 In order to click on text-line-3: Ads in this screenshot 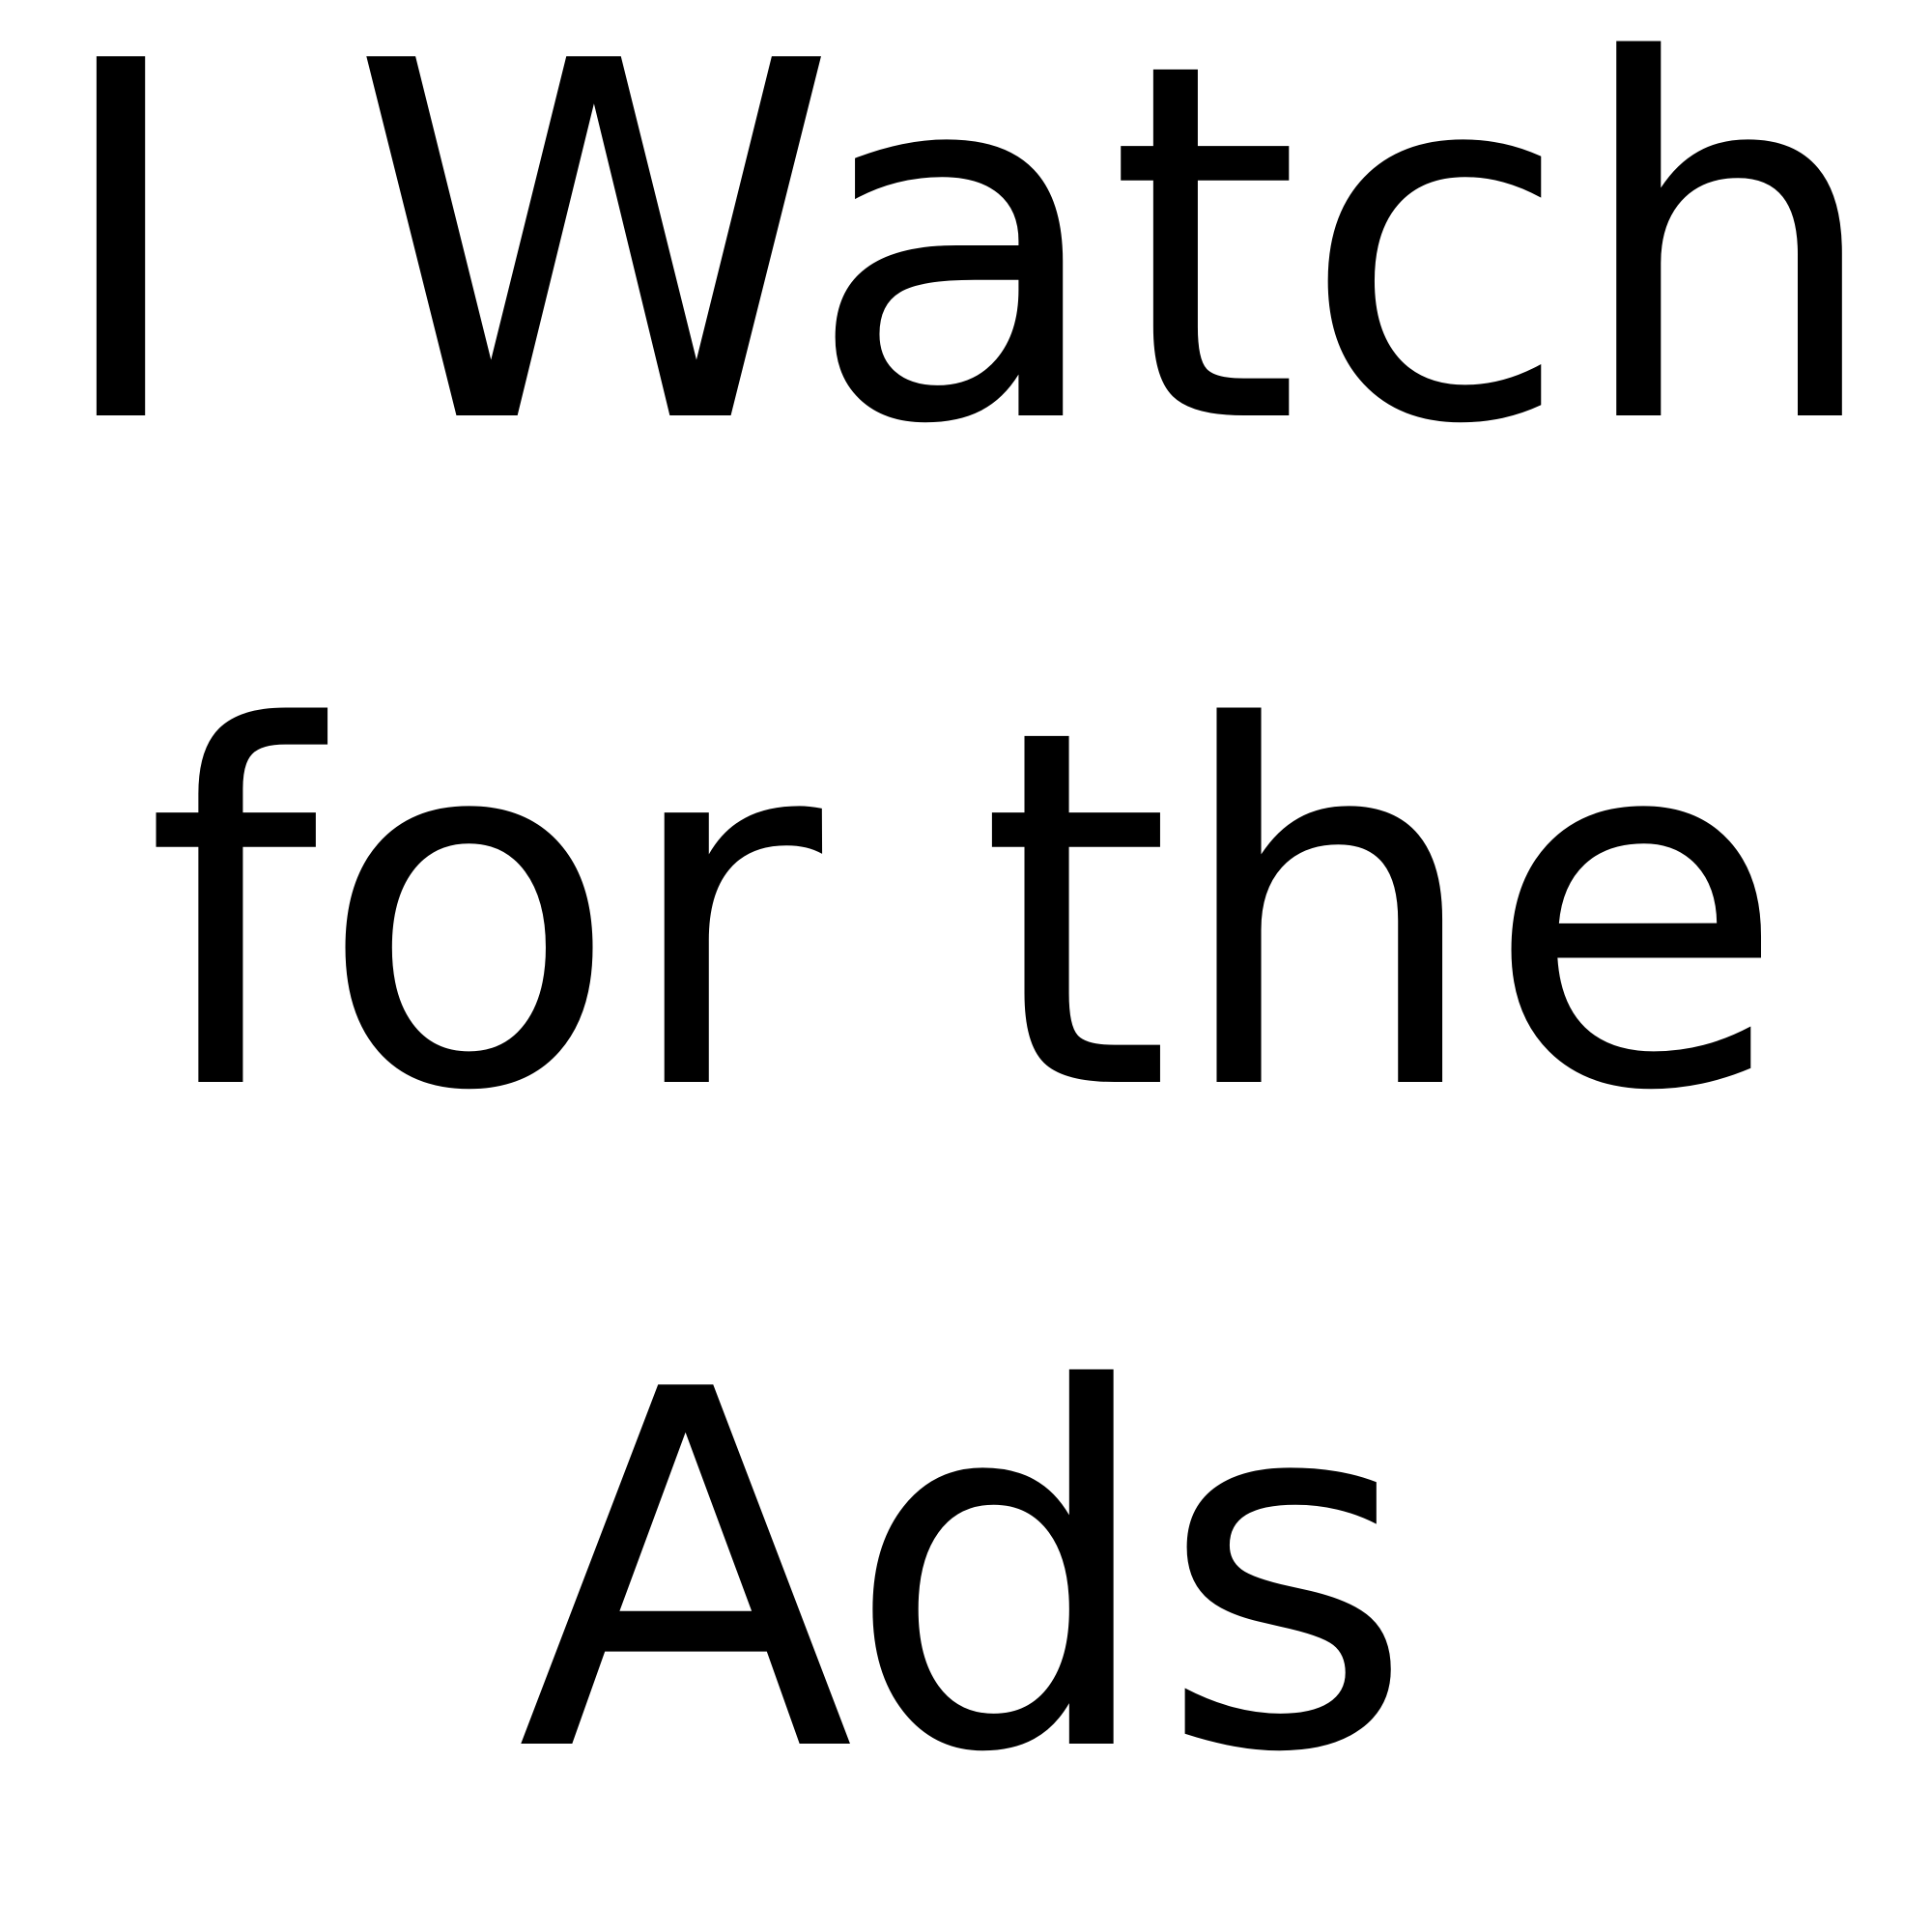, I will do `click(966, 1574)`.